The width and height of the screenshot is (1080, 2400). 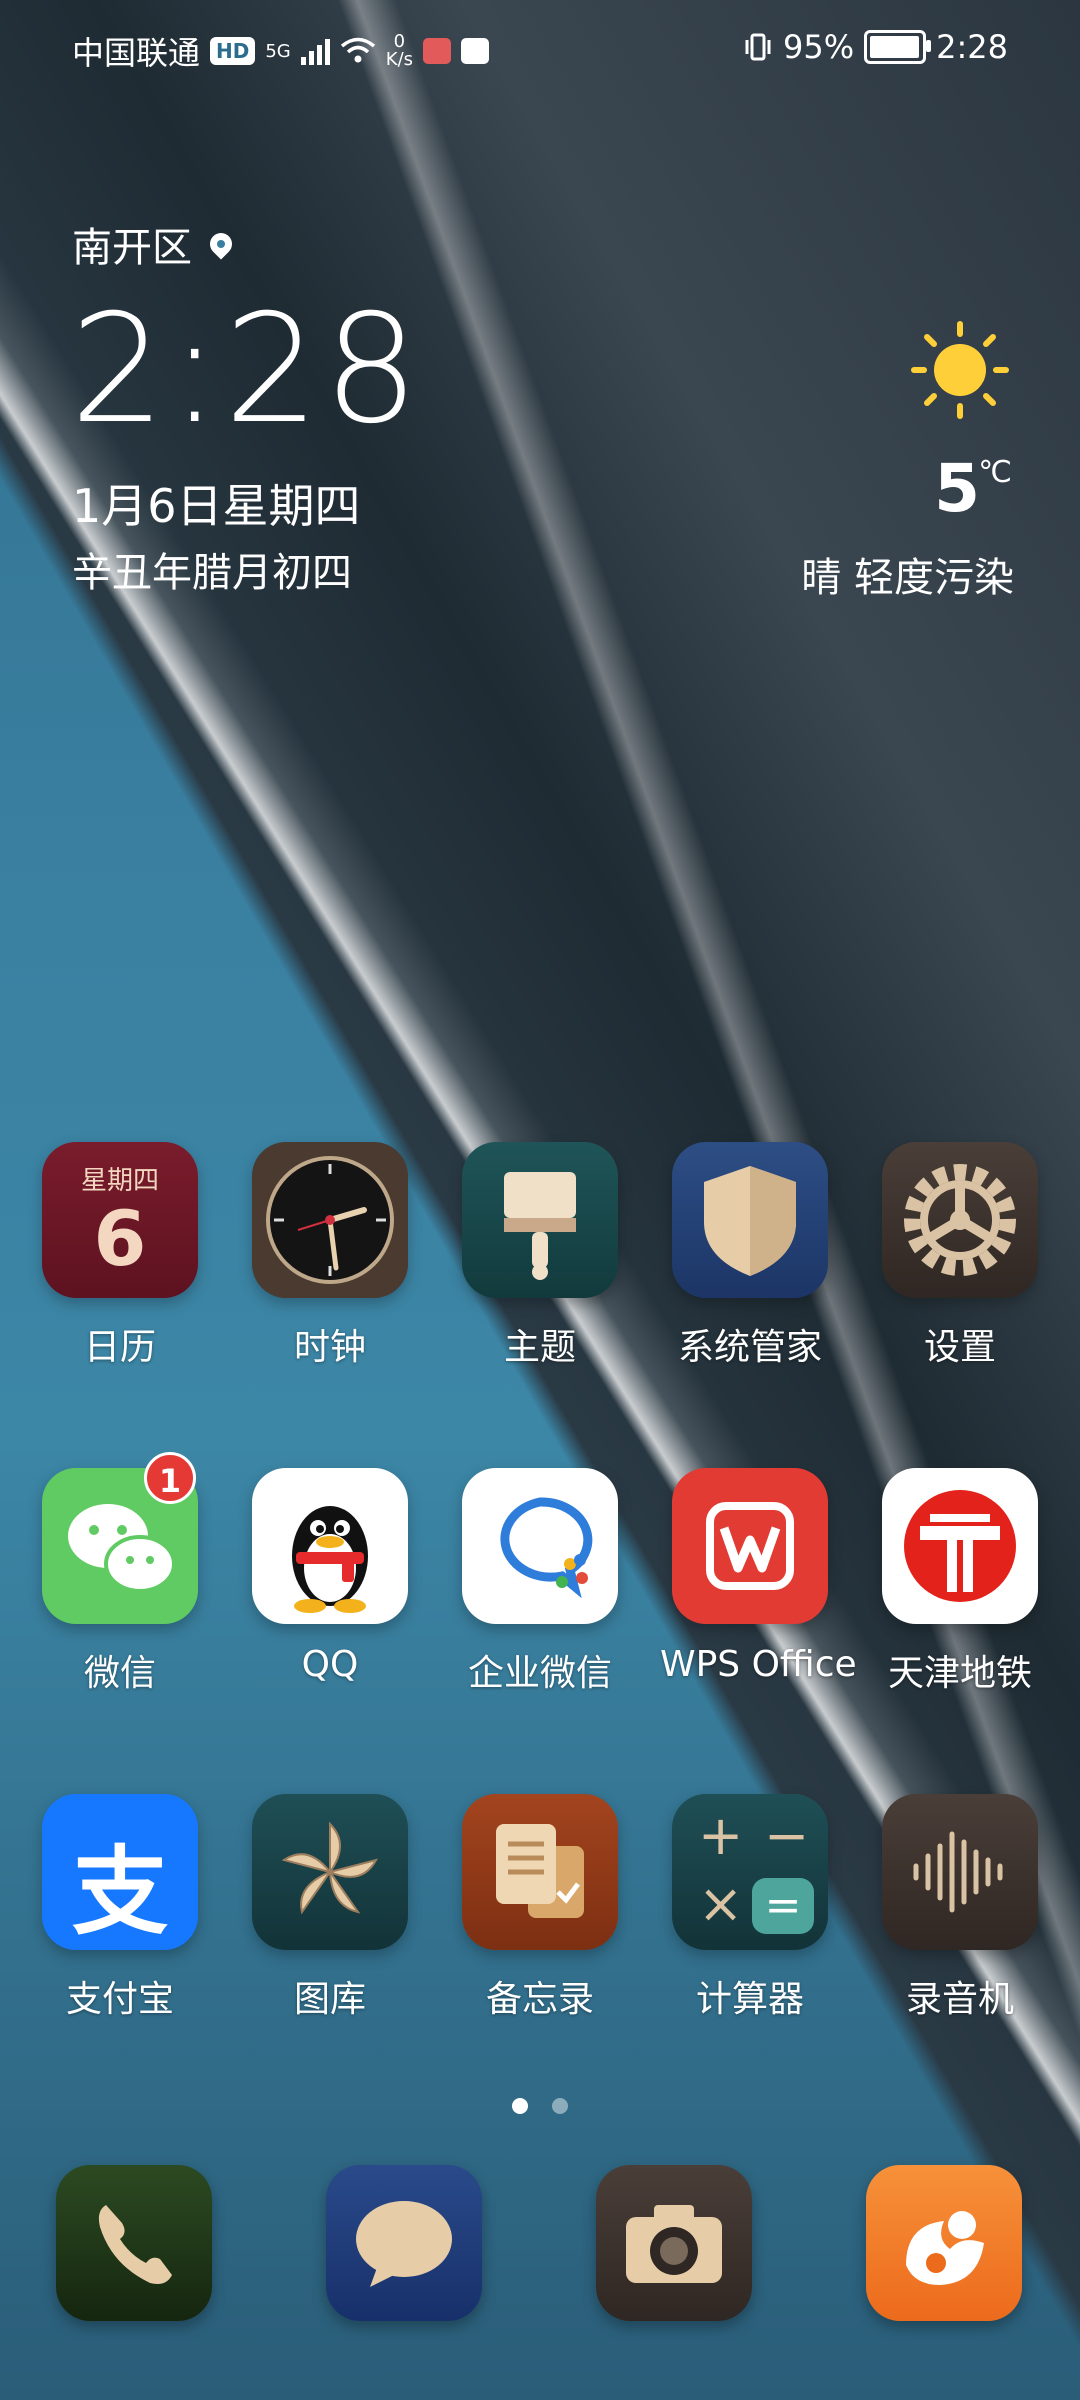 I want to click on app-label: 时钟, so click(x=329, y=1347).